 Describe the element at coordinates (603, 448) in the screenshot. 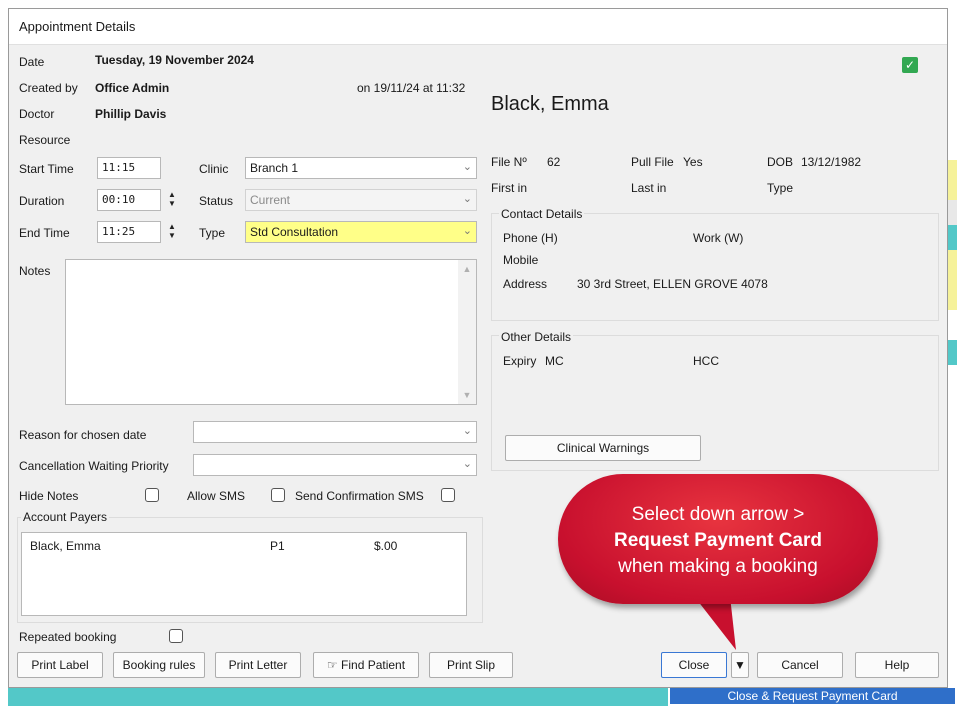

I see `clinical-warnings-button: Clinical Warnings` at that location.